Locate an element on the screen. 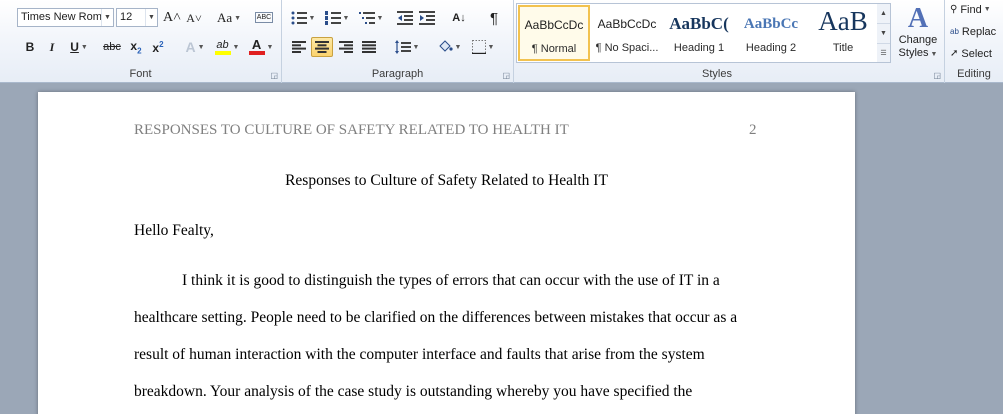 The image size is (1003, 414). font-size-combo: 12 ▼ is located at coordinates (137, 17).